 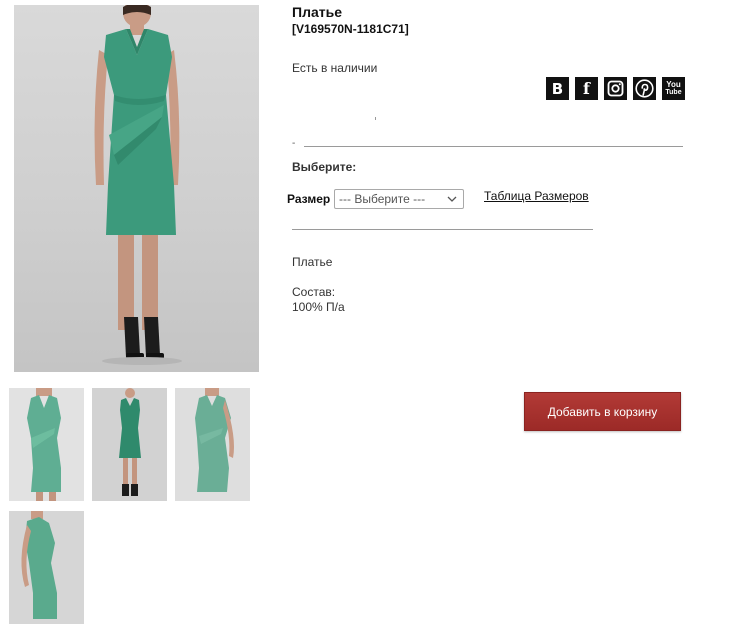 I want to click on composition-value: 100% П/а, so click(x=318, y=307).